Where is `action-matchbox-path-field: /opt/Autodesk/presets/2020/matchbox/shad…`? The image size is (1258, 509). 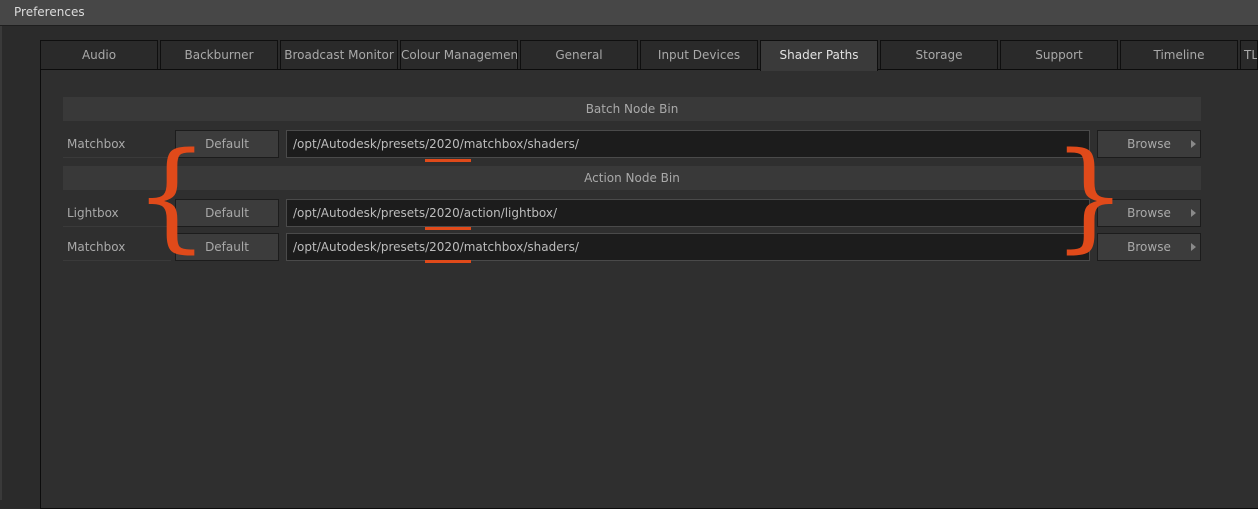
action-matchbox-path-field: /opt/Autodesk/presets/2020/matchbox/shad… is located at coordinates (688, 247).